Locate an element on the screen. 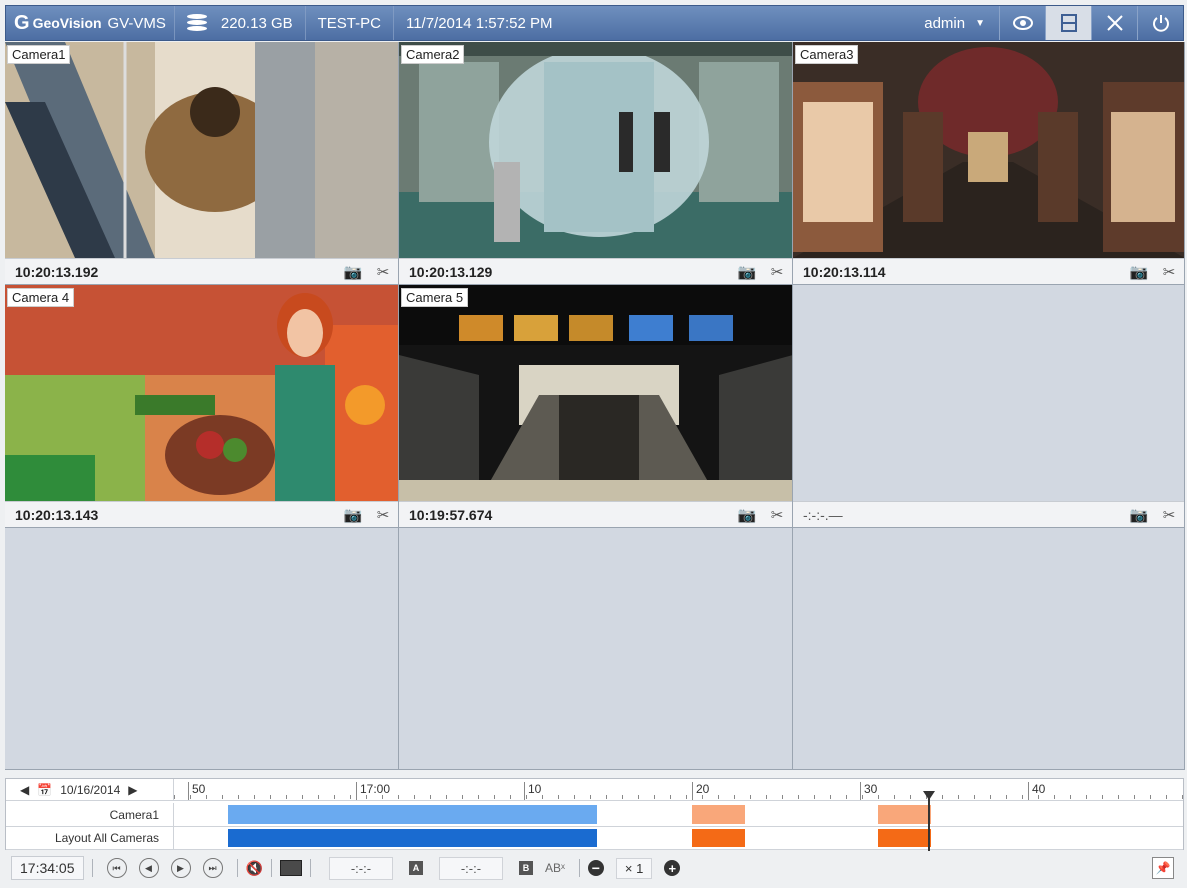  timeline-date: 10/16/2014 is located at coordinates (90, 790).